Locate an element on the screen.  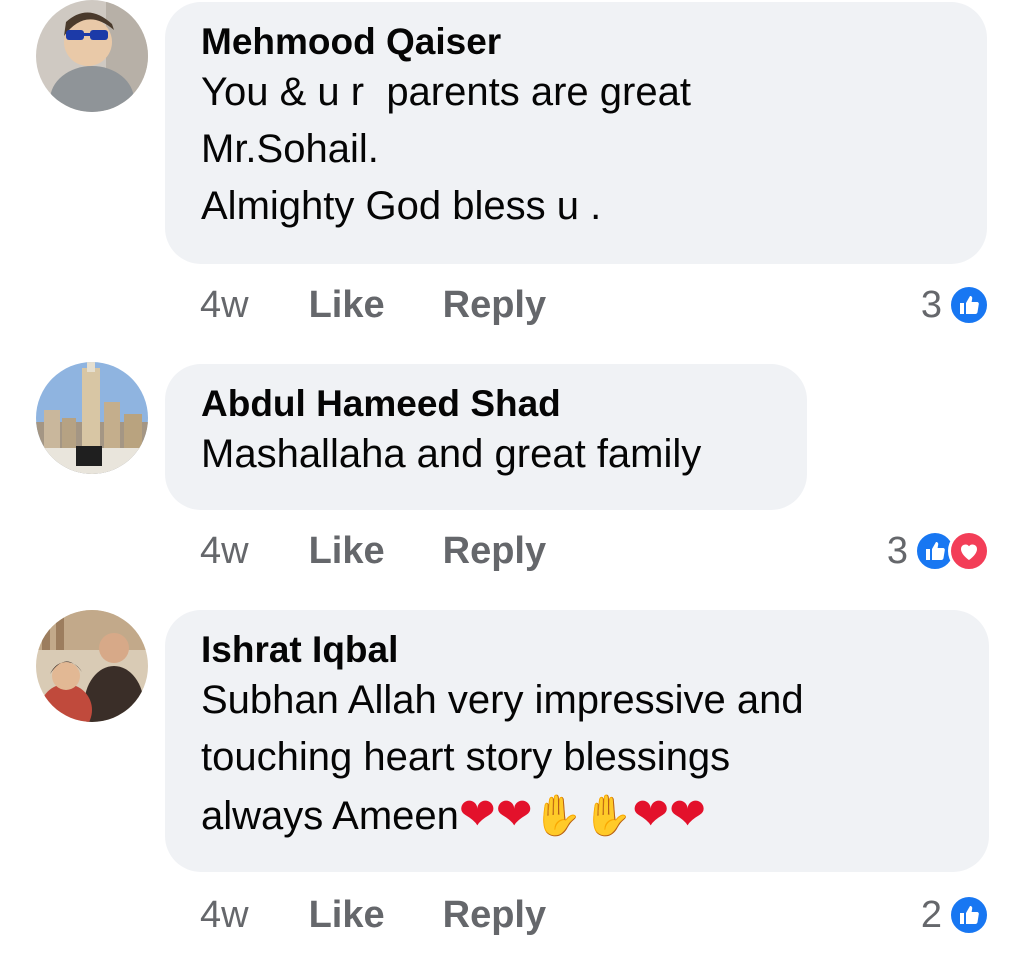
comment-text-line: always Ameen is located at coordinates (330, 816).